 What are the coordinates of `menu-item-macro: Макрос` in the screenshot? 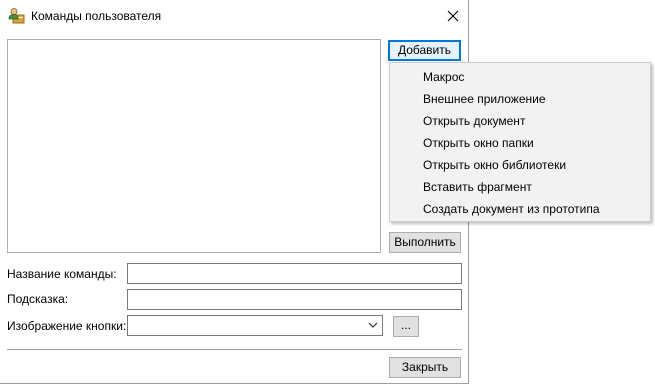 It's located at (443, 77).